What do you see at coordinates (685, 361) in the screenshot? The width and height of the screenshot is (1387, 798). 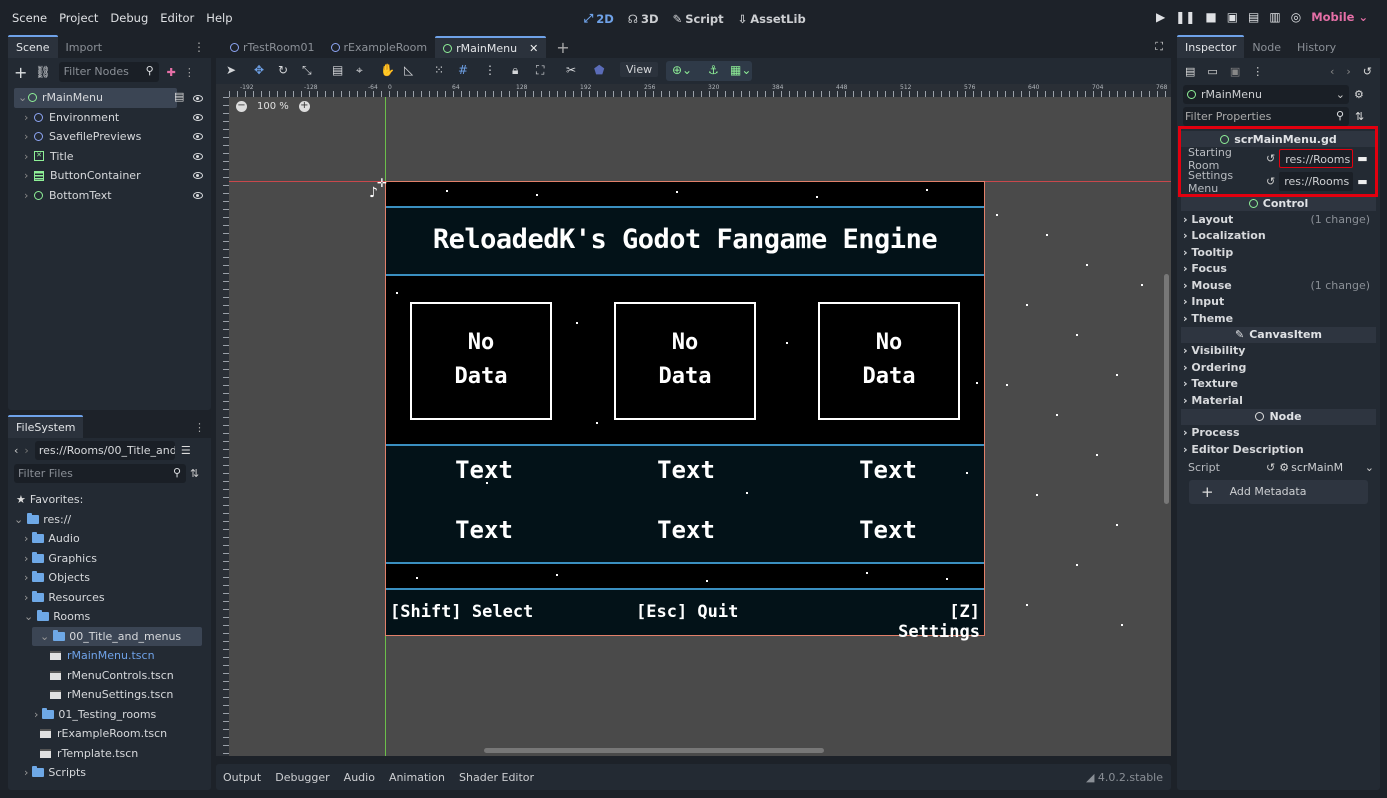 I see `save-slot-2: No Data` at bounding box center [685, 361].